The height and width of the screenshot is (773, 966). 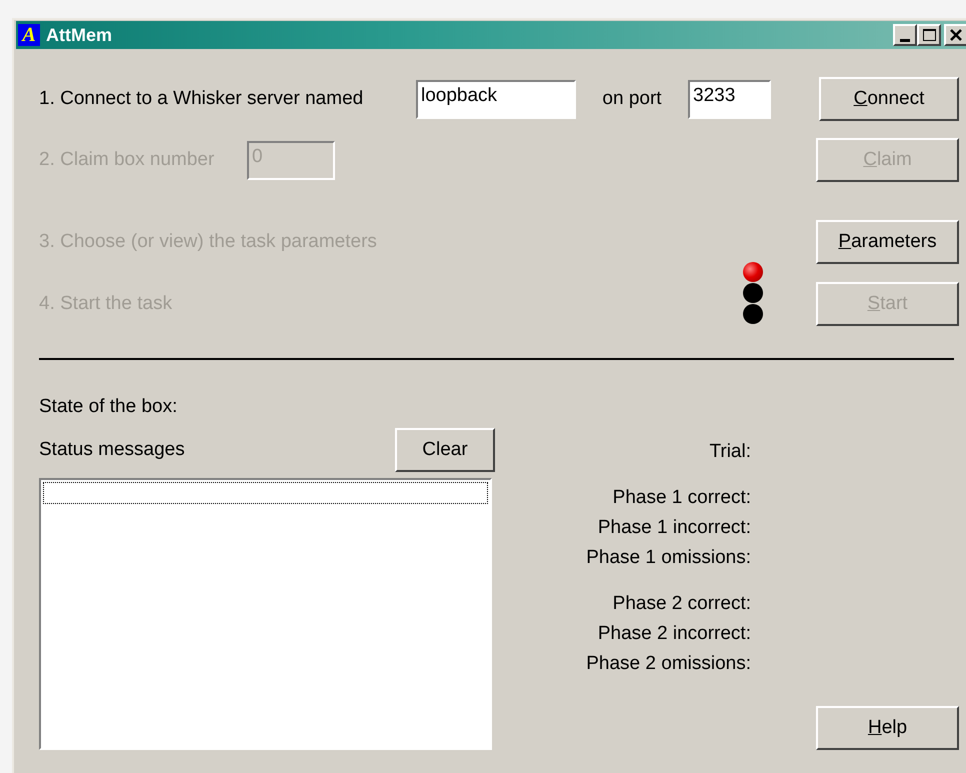 I want to click on stat-label: Phase 2 incorrect:, so click(x=674, y=634).